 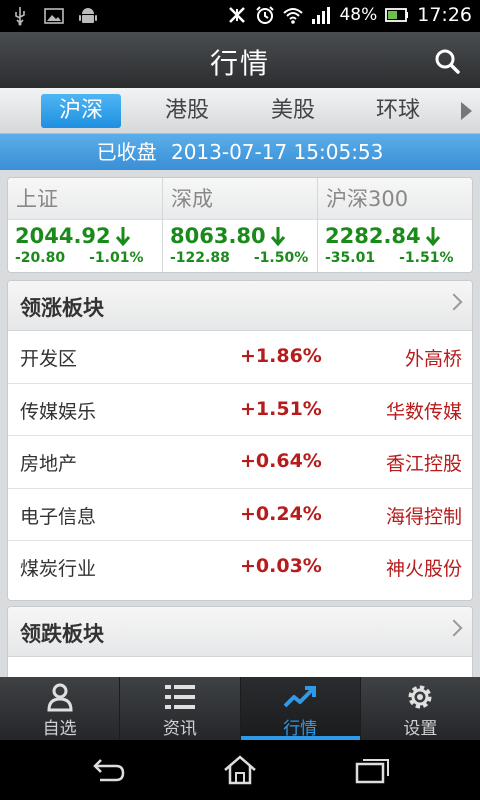 What do you see at coordinates (300, 697) in the screenshot?
I see `trend-chart-icon` at bounding box center [300, 697].